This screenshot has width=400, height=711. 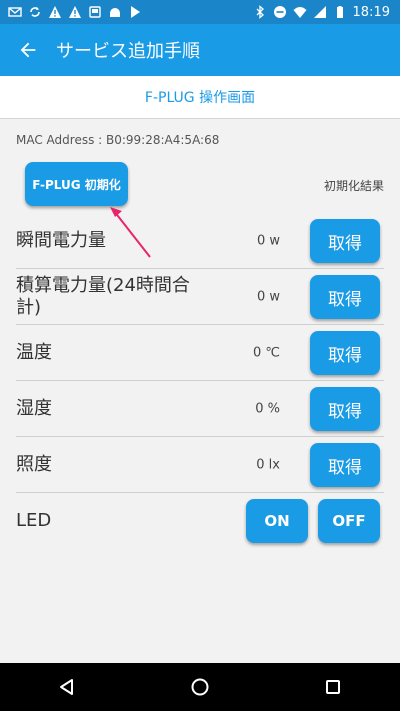 I want to click on battery-icon, so click(x=340, y=12).